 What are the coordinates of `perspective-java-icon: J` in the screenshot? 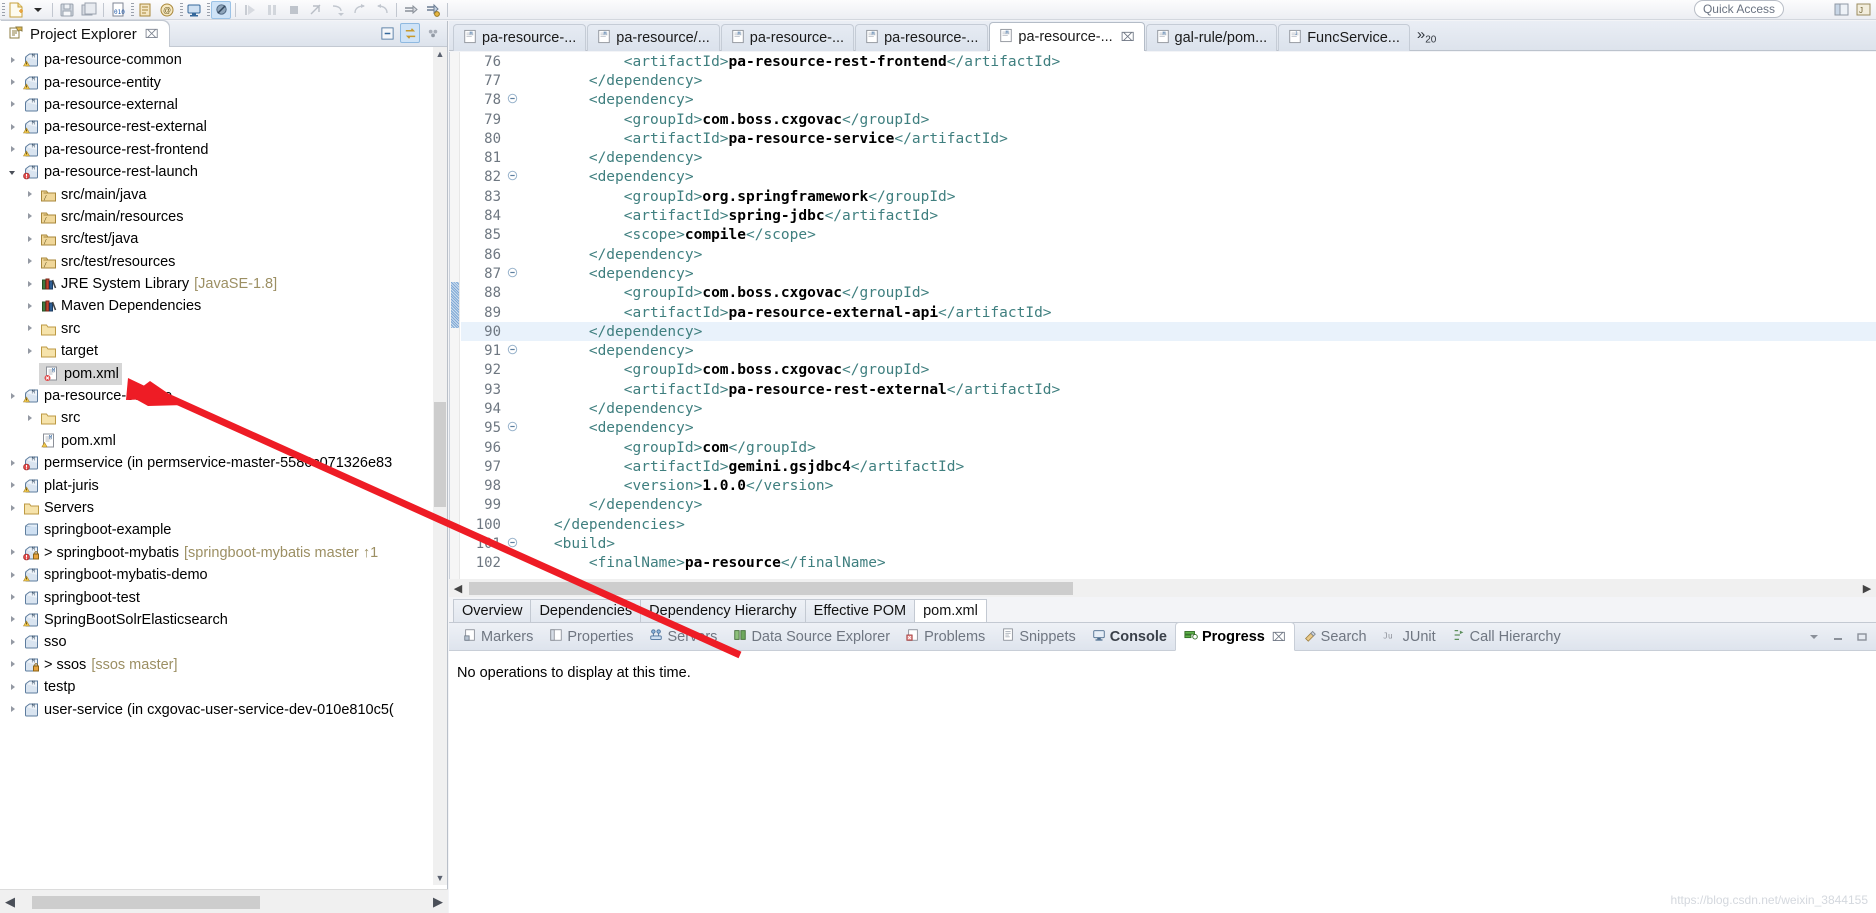 It's located at (1864, 10).